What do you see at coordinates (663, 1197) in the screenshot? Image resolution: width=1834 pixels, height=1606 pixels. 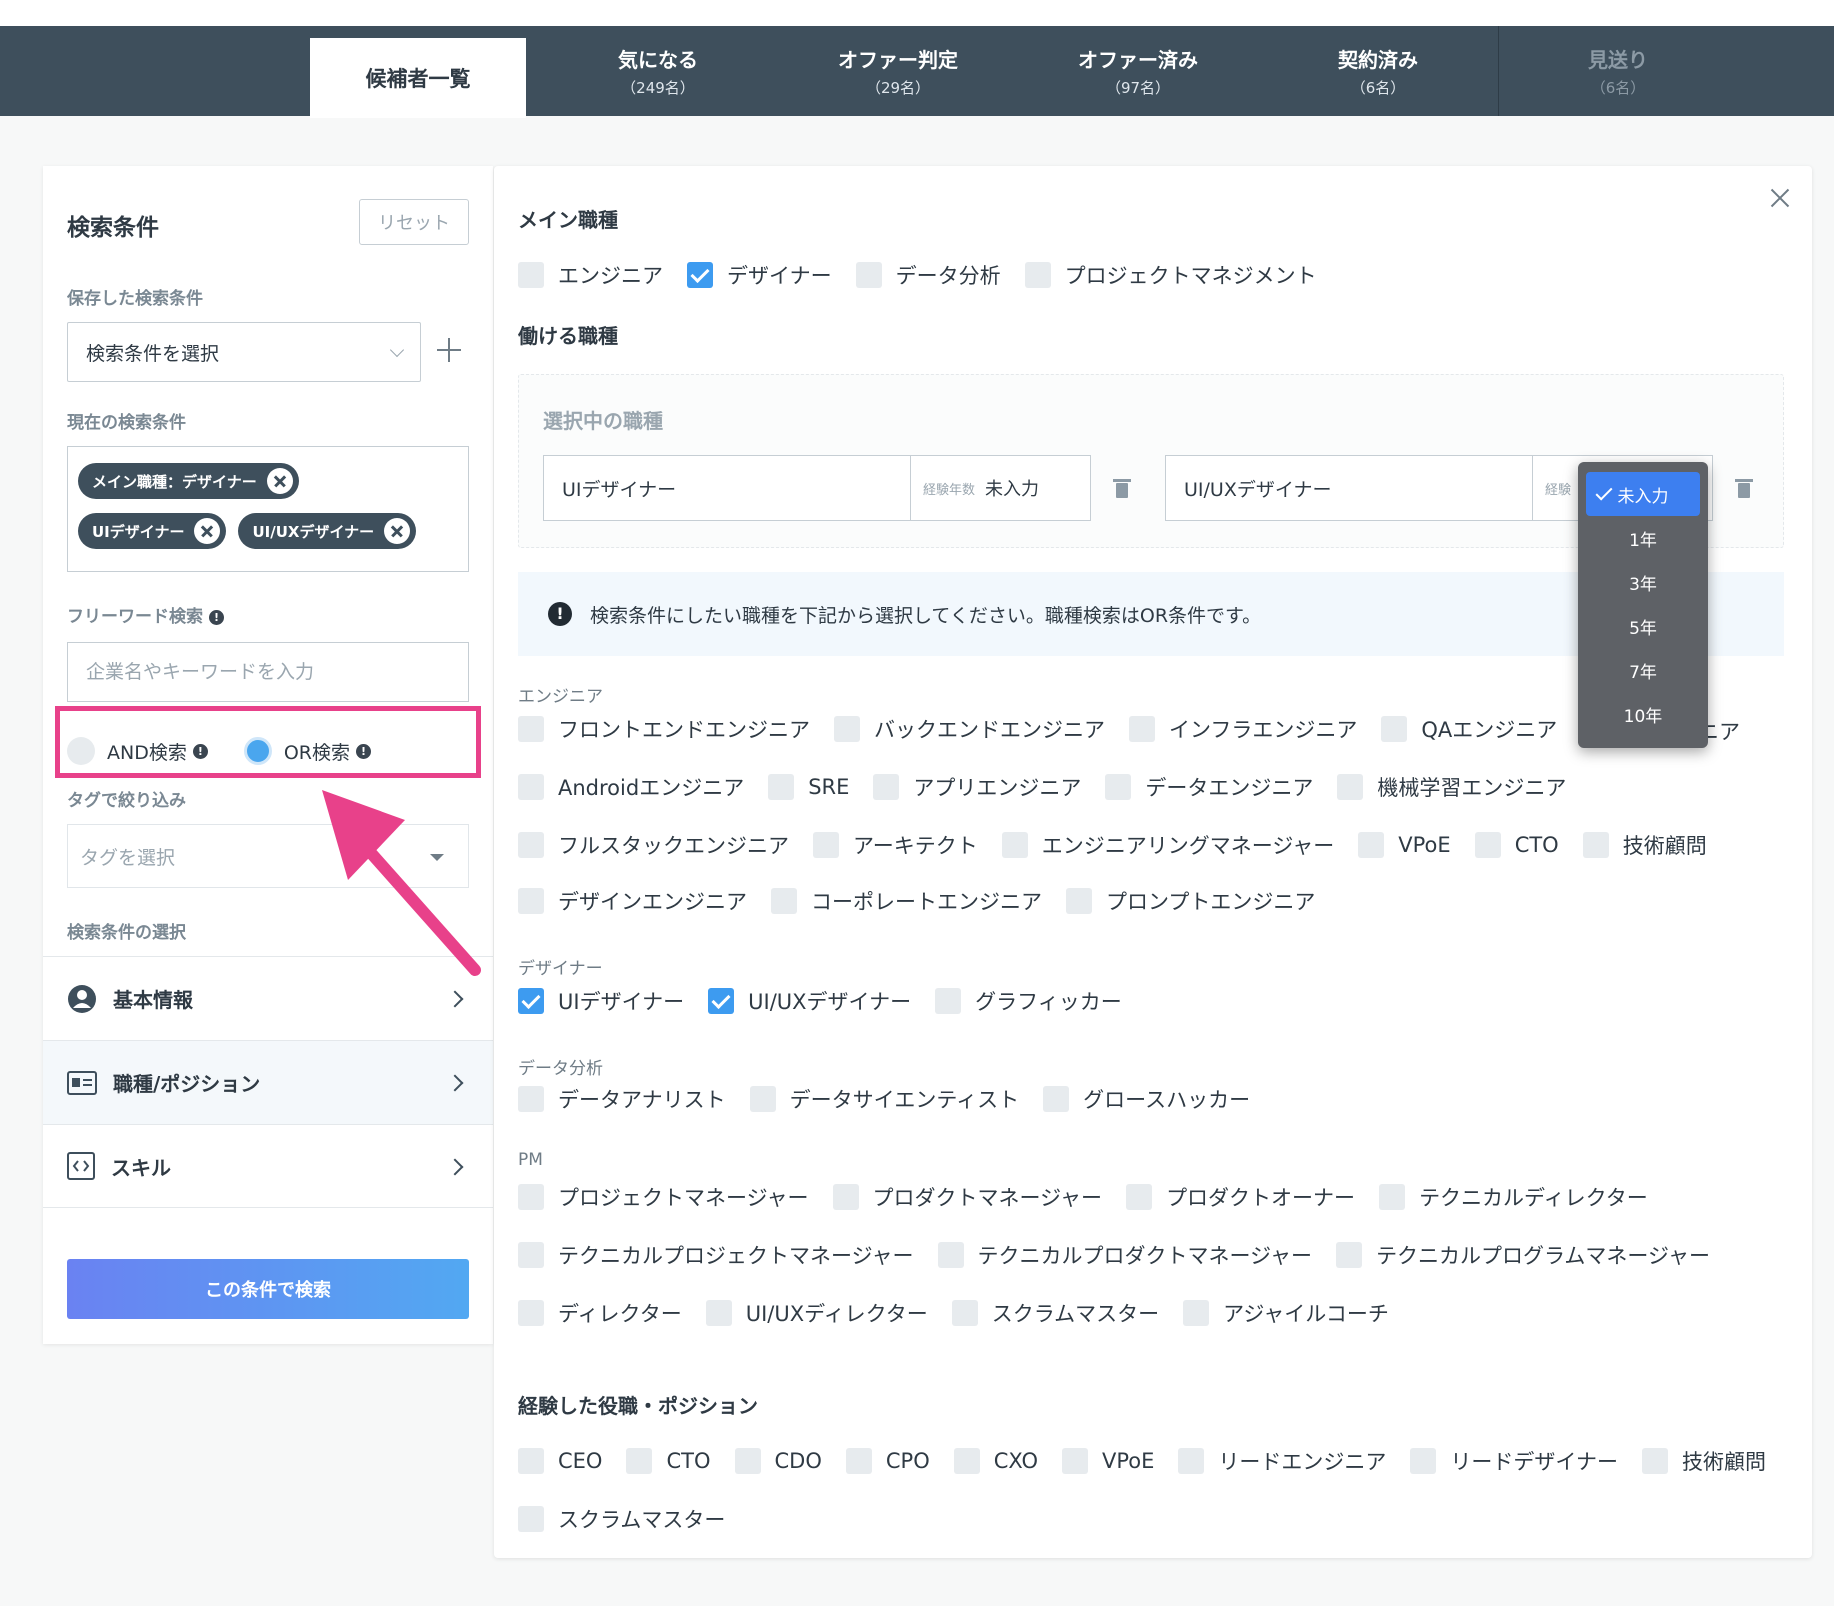 I see `role-option: プロジェクトマネージャー` at bounding box center [663, 1197].